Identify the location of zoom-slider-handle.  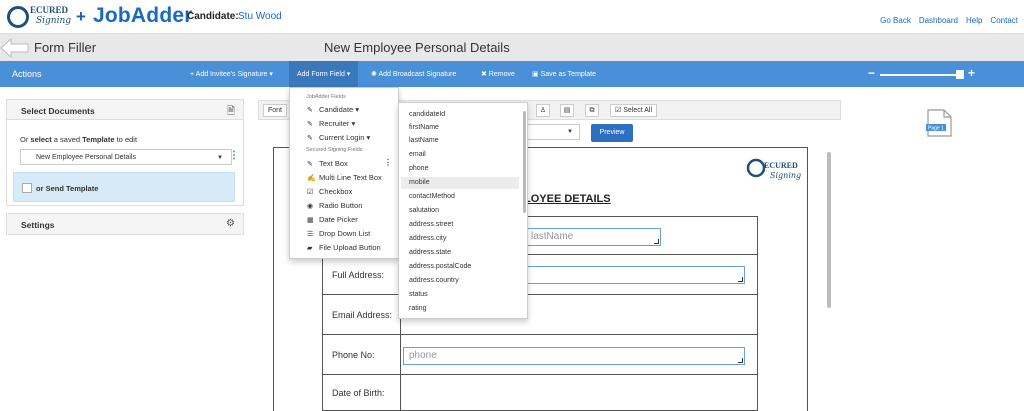
(960, 74).